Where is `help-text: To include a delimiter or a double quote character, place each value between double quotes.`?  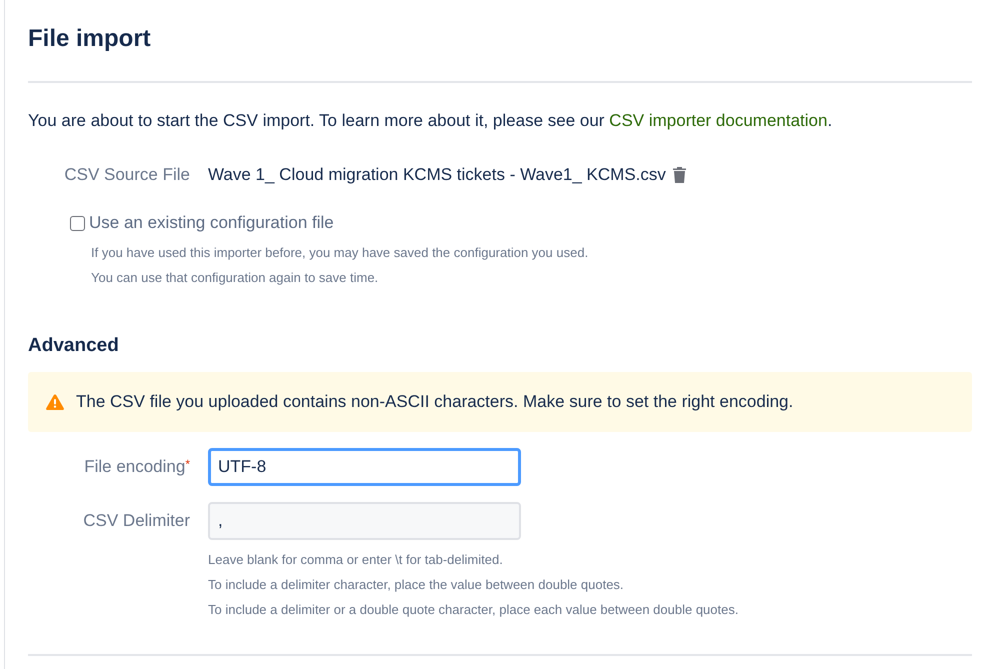
help-text: To include a delimiter or a double quote character, place each value between double quotes. is located at coordinates (474, 610).